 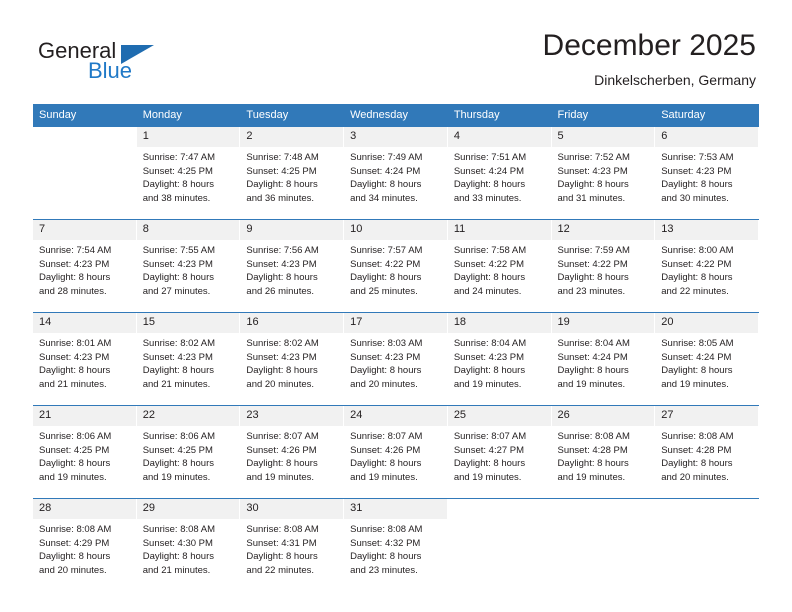 I want to click on day-number: 22, so click(x=188, y=416).